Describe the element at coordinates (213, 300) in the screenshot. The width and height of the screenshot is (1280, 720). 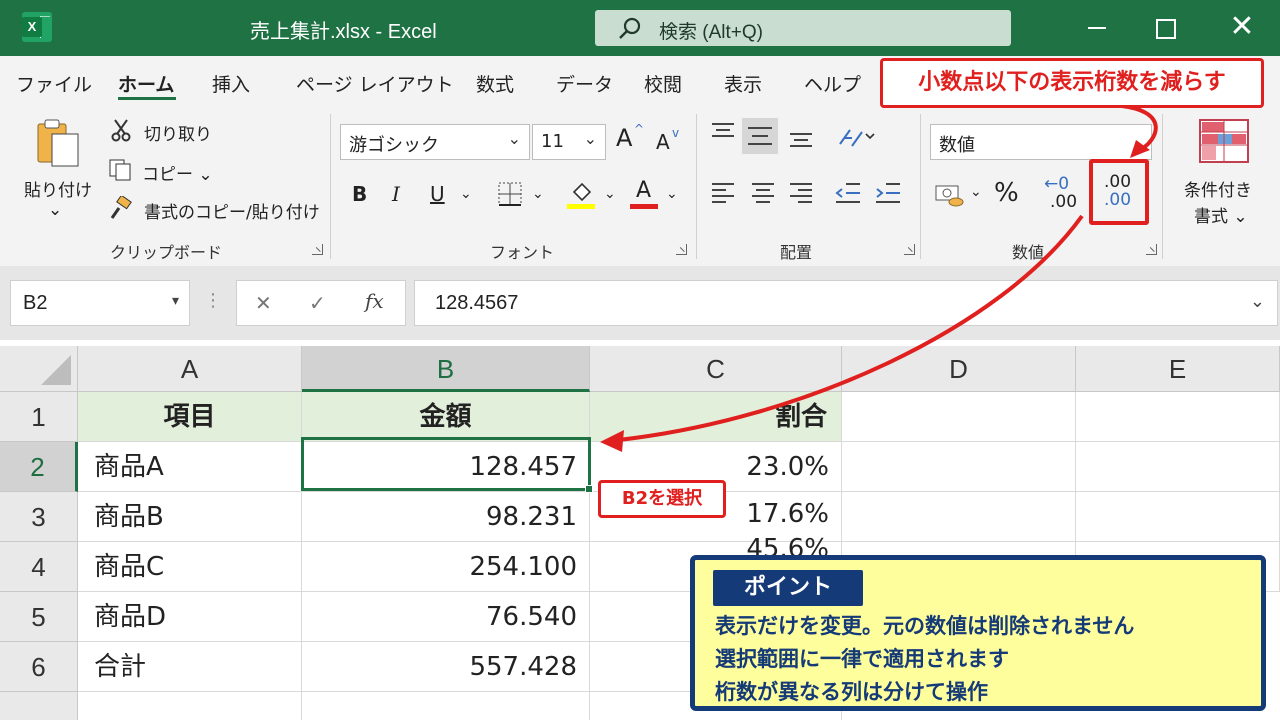
I see `formula-bar-grip-icon: ⋮` at that location.